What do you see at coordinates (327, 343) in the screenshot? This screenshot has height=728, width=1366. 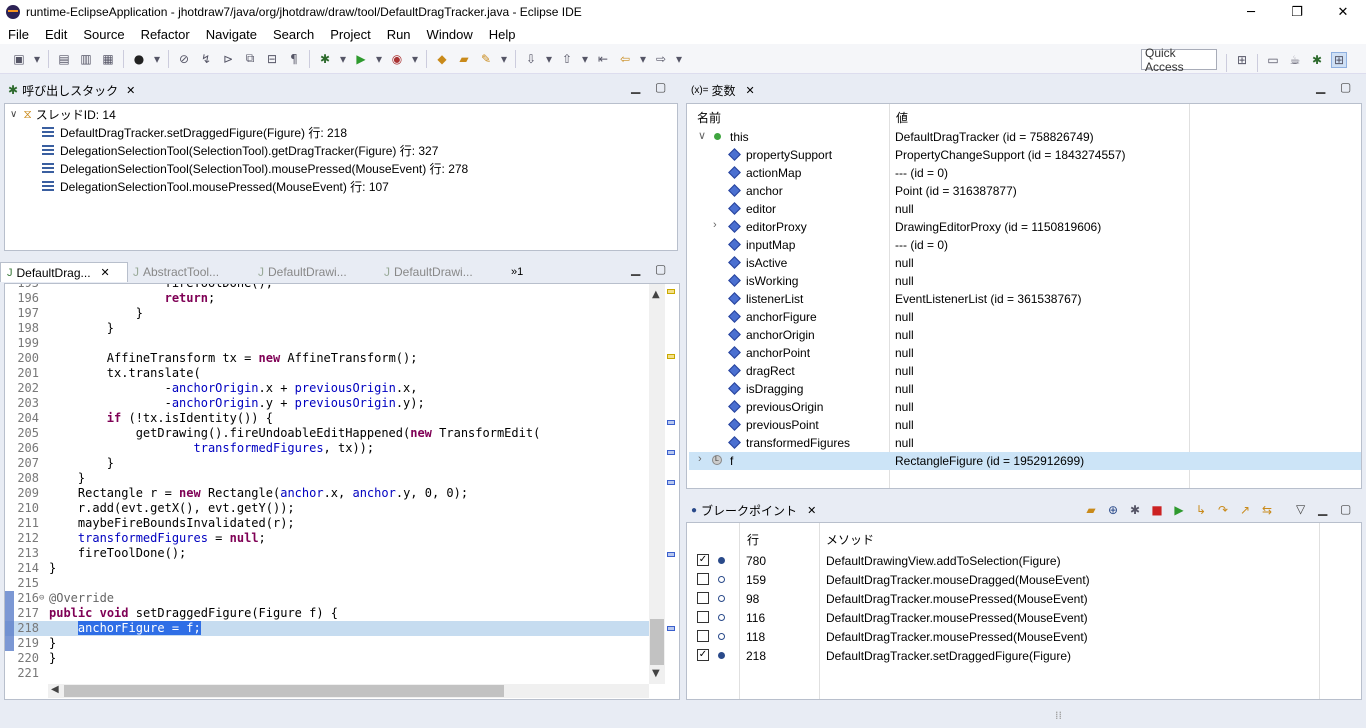 I see `code-line: 199` at bounding box center [327, 343].